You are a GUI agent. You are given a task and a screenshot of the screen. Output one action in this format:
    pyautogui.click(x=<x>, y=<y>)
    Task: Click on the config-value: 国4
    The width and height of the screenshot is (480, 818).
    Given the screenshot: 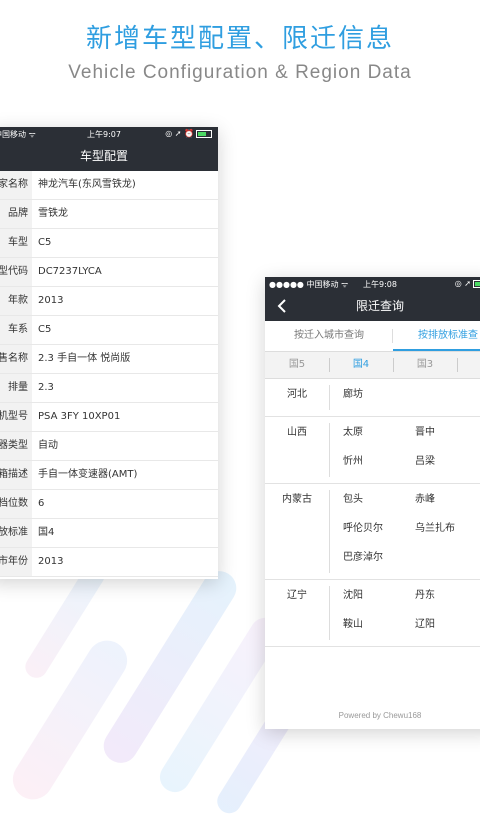 What is the action you would take?
    pyautogui.click(x=46, y=532)
    